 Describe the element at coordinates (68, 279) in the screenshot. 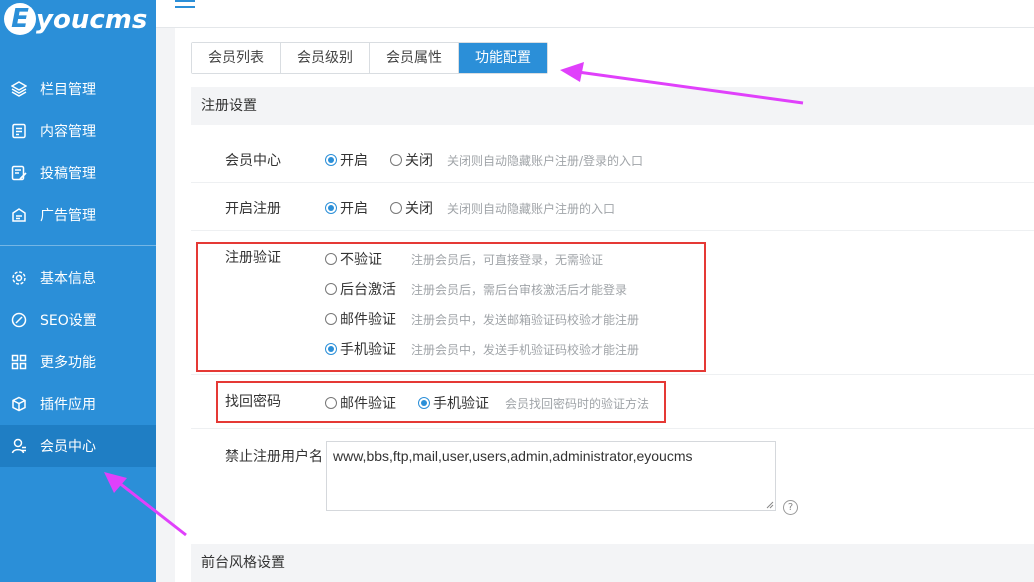

I see `sidebar-item-label: 基本信息` at that location.